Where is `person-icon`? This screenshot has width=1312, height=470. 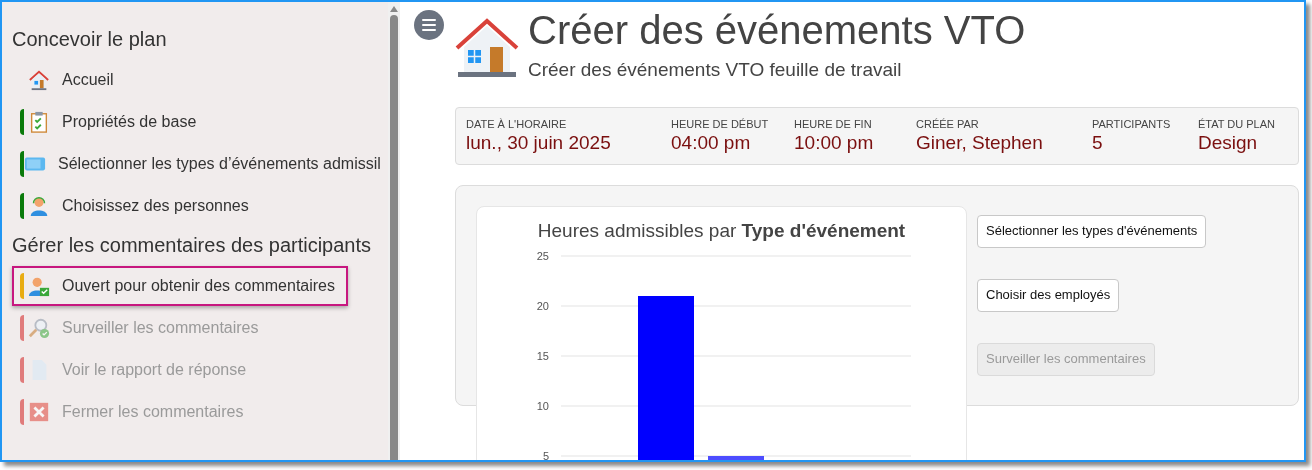 person-icon is located at coordinates (39, 206).